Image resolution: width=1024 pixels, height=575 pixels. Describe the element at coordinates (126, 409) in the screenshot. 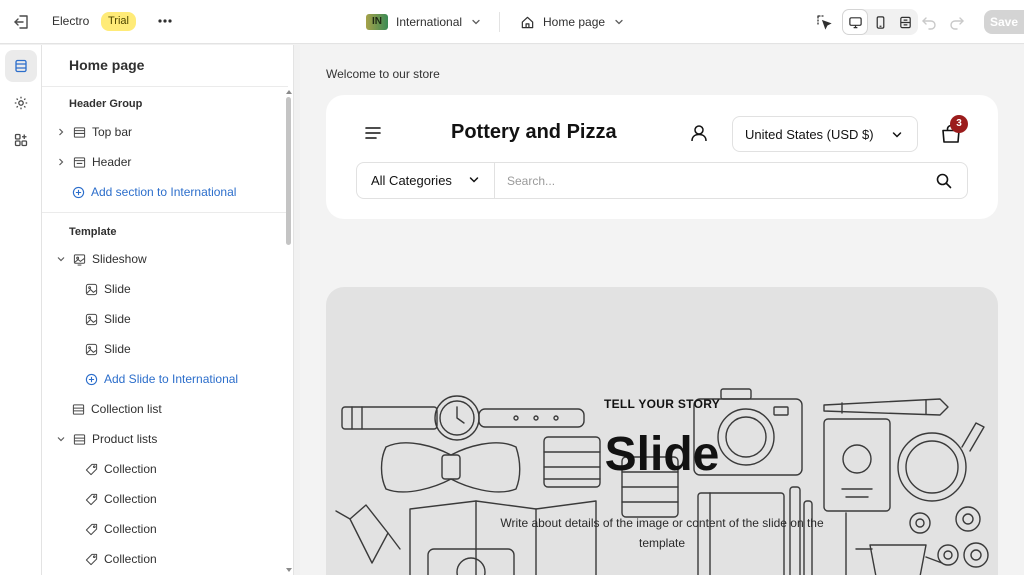

I see `section-item-label: Collection list` at that location.